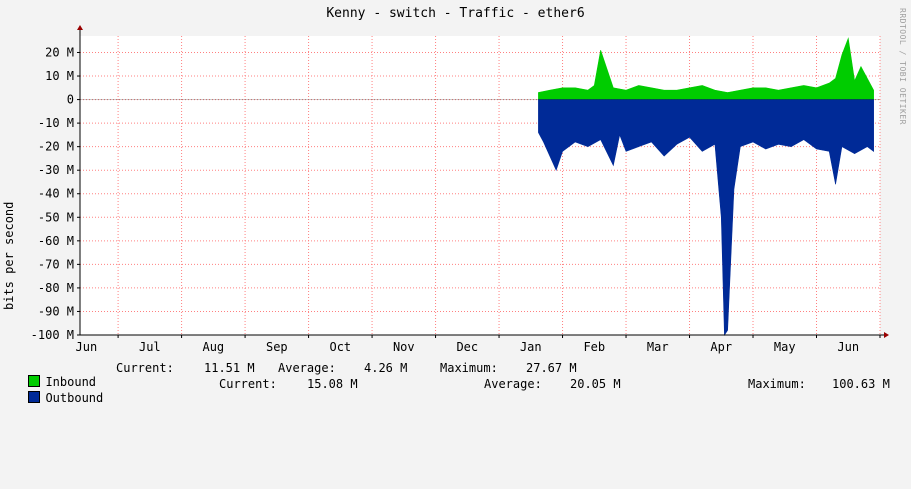  Describe the element at coordinates (861, 384) in the screenshot. I see `outbound-maximum-value: 100.63 M` at that location.